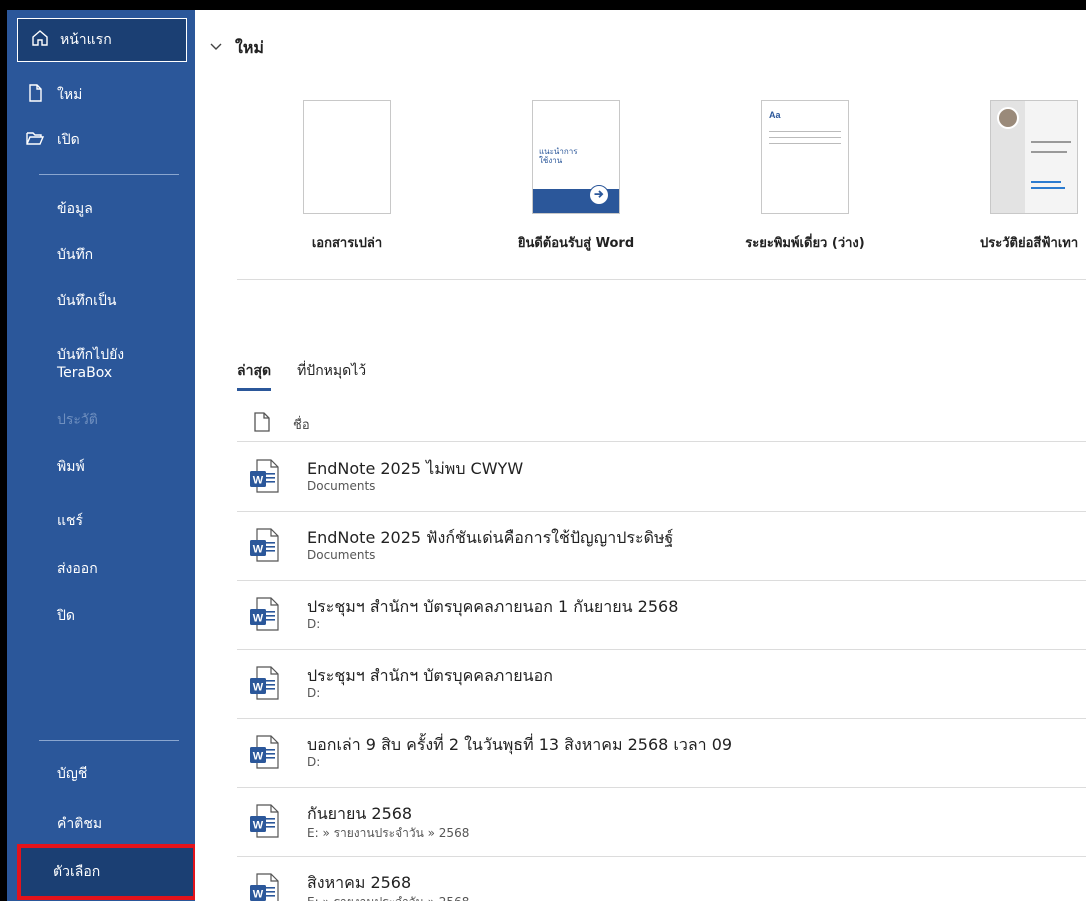 Image resolution: width=1086 pixels, height=901 pixels. I want to click on sidebar-item-save-to-terabox: บันทึกไปยัง TeraBox, so click(90, 364).